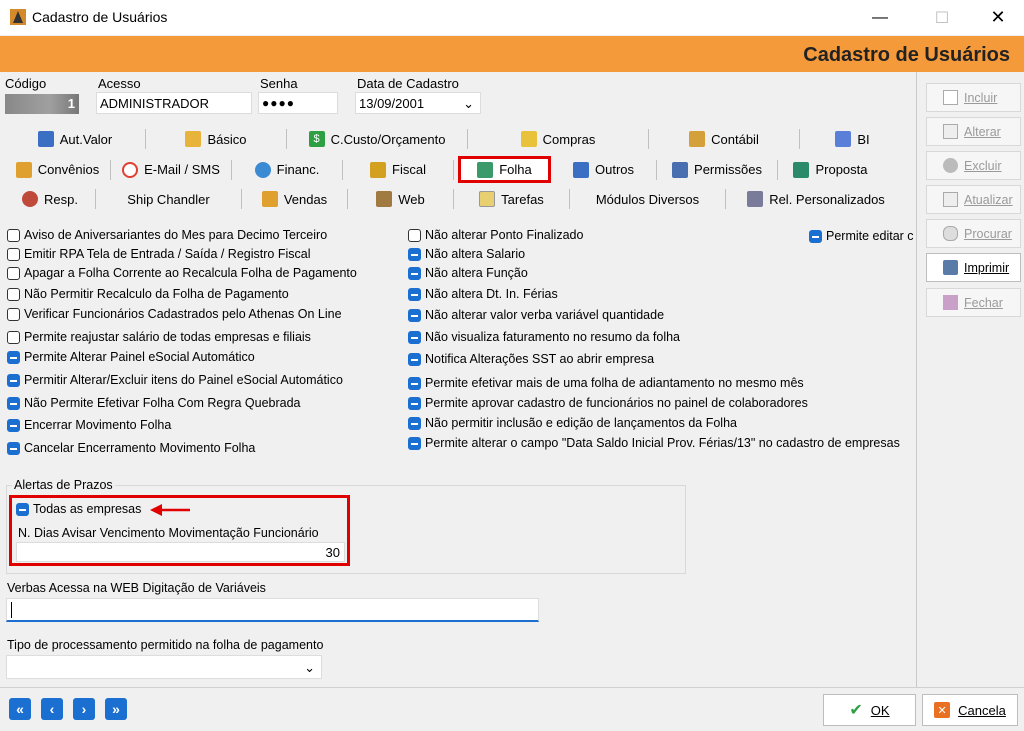  Describe the element at coordinates (272, 610) in the screenshot. I see `verbas-input` at that location.